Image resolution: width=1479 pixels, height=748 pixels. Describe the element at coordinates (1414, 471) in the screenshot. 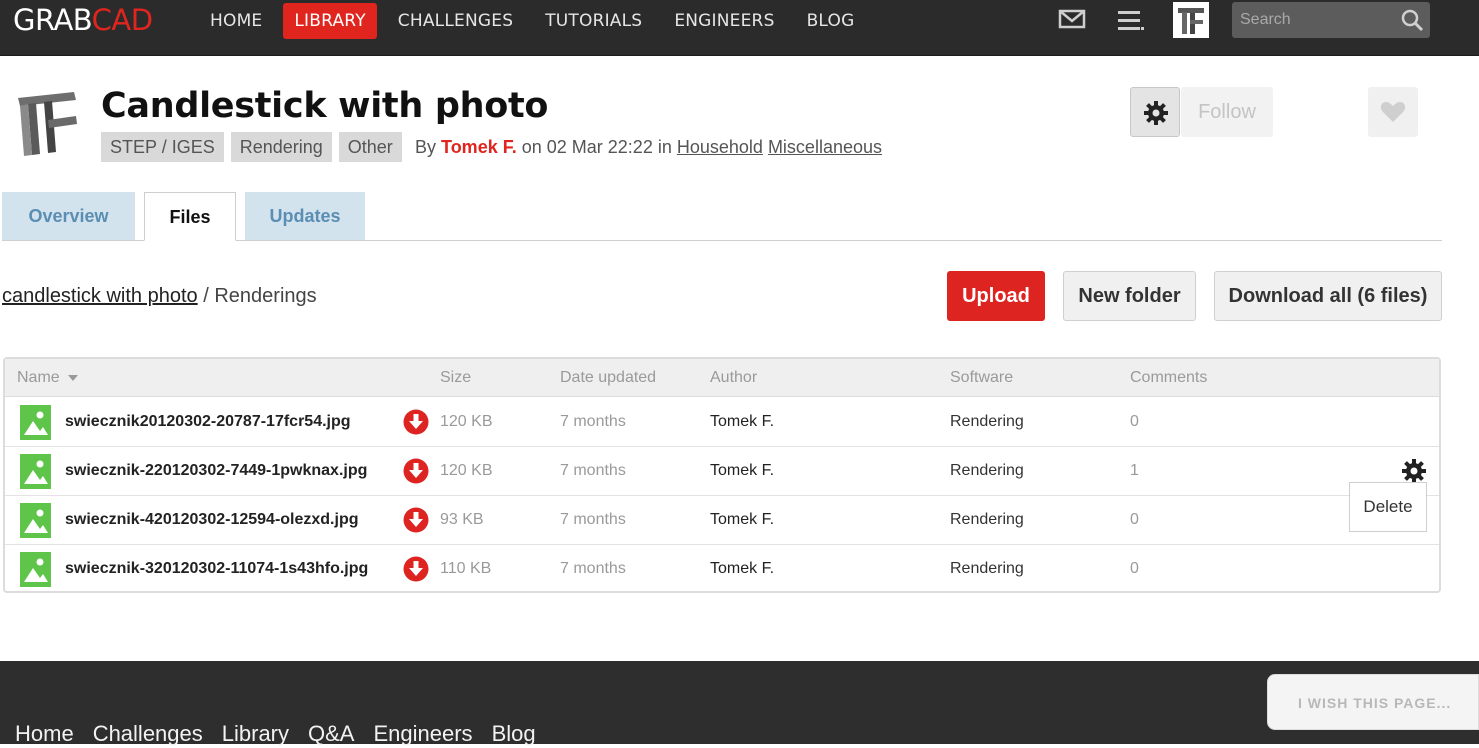

I see `row-gear-icon` at that location.